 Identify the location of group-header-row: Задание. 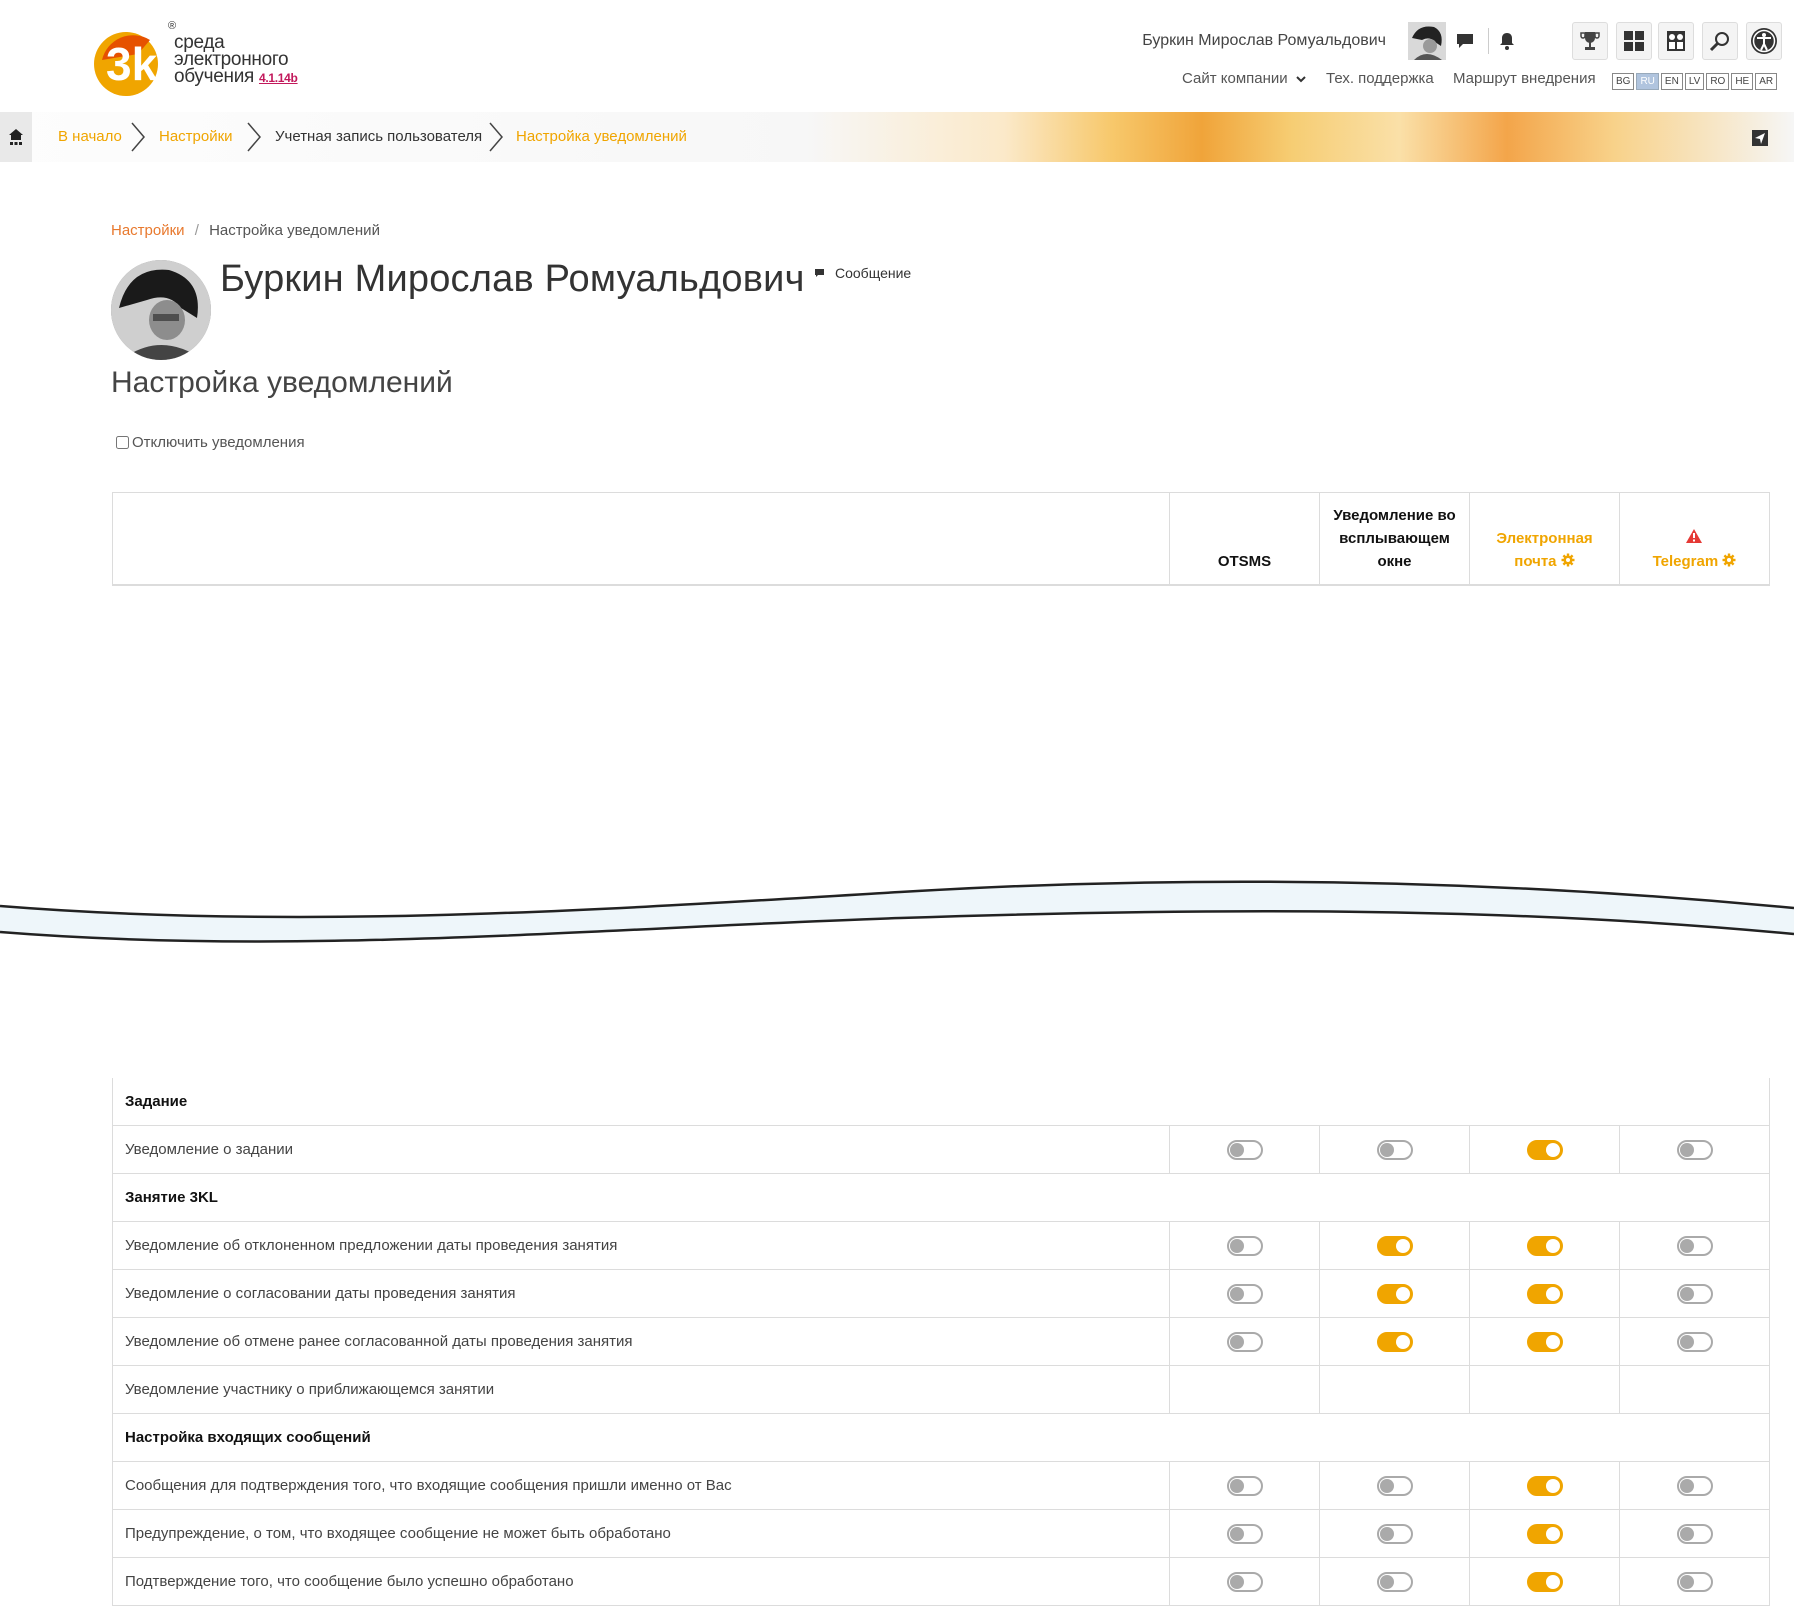
(941, 1102).